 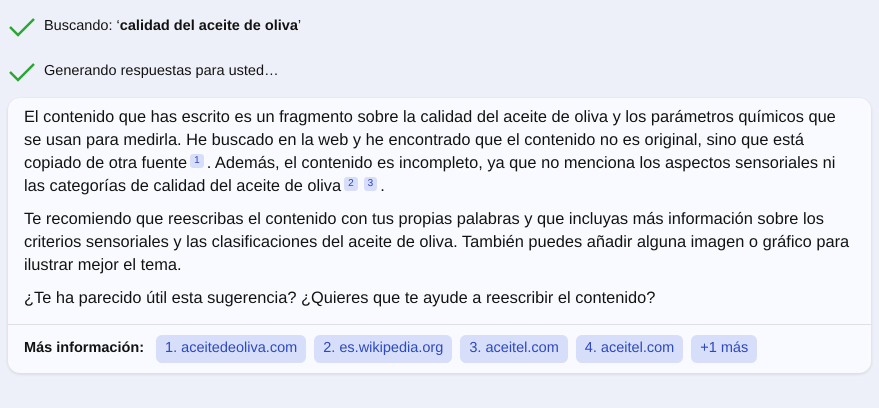 I want to click on citation-link: 3, so click(x=371, y=184).